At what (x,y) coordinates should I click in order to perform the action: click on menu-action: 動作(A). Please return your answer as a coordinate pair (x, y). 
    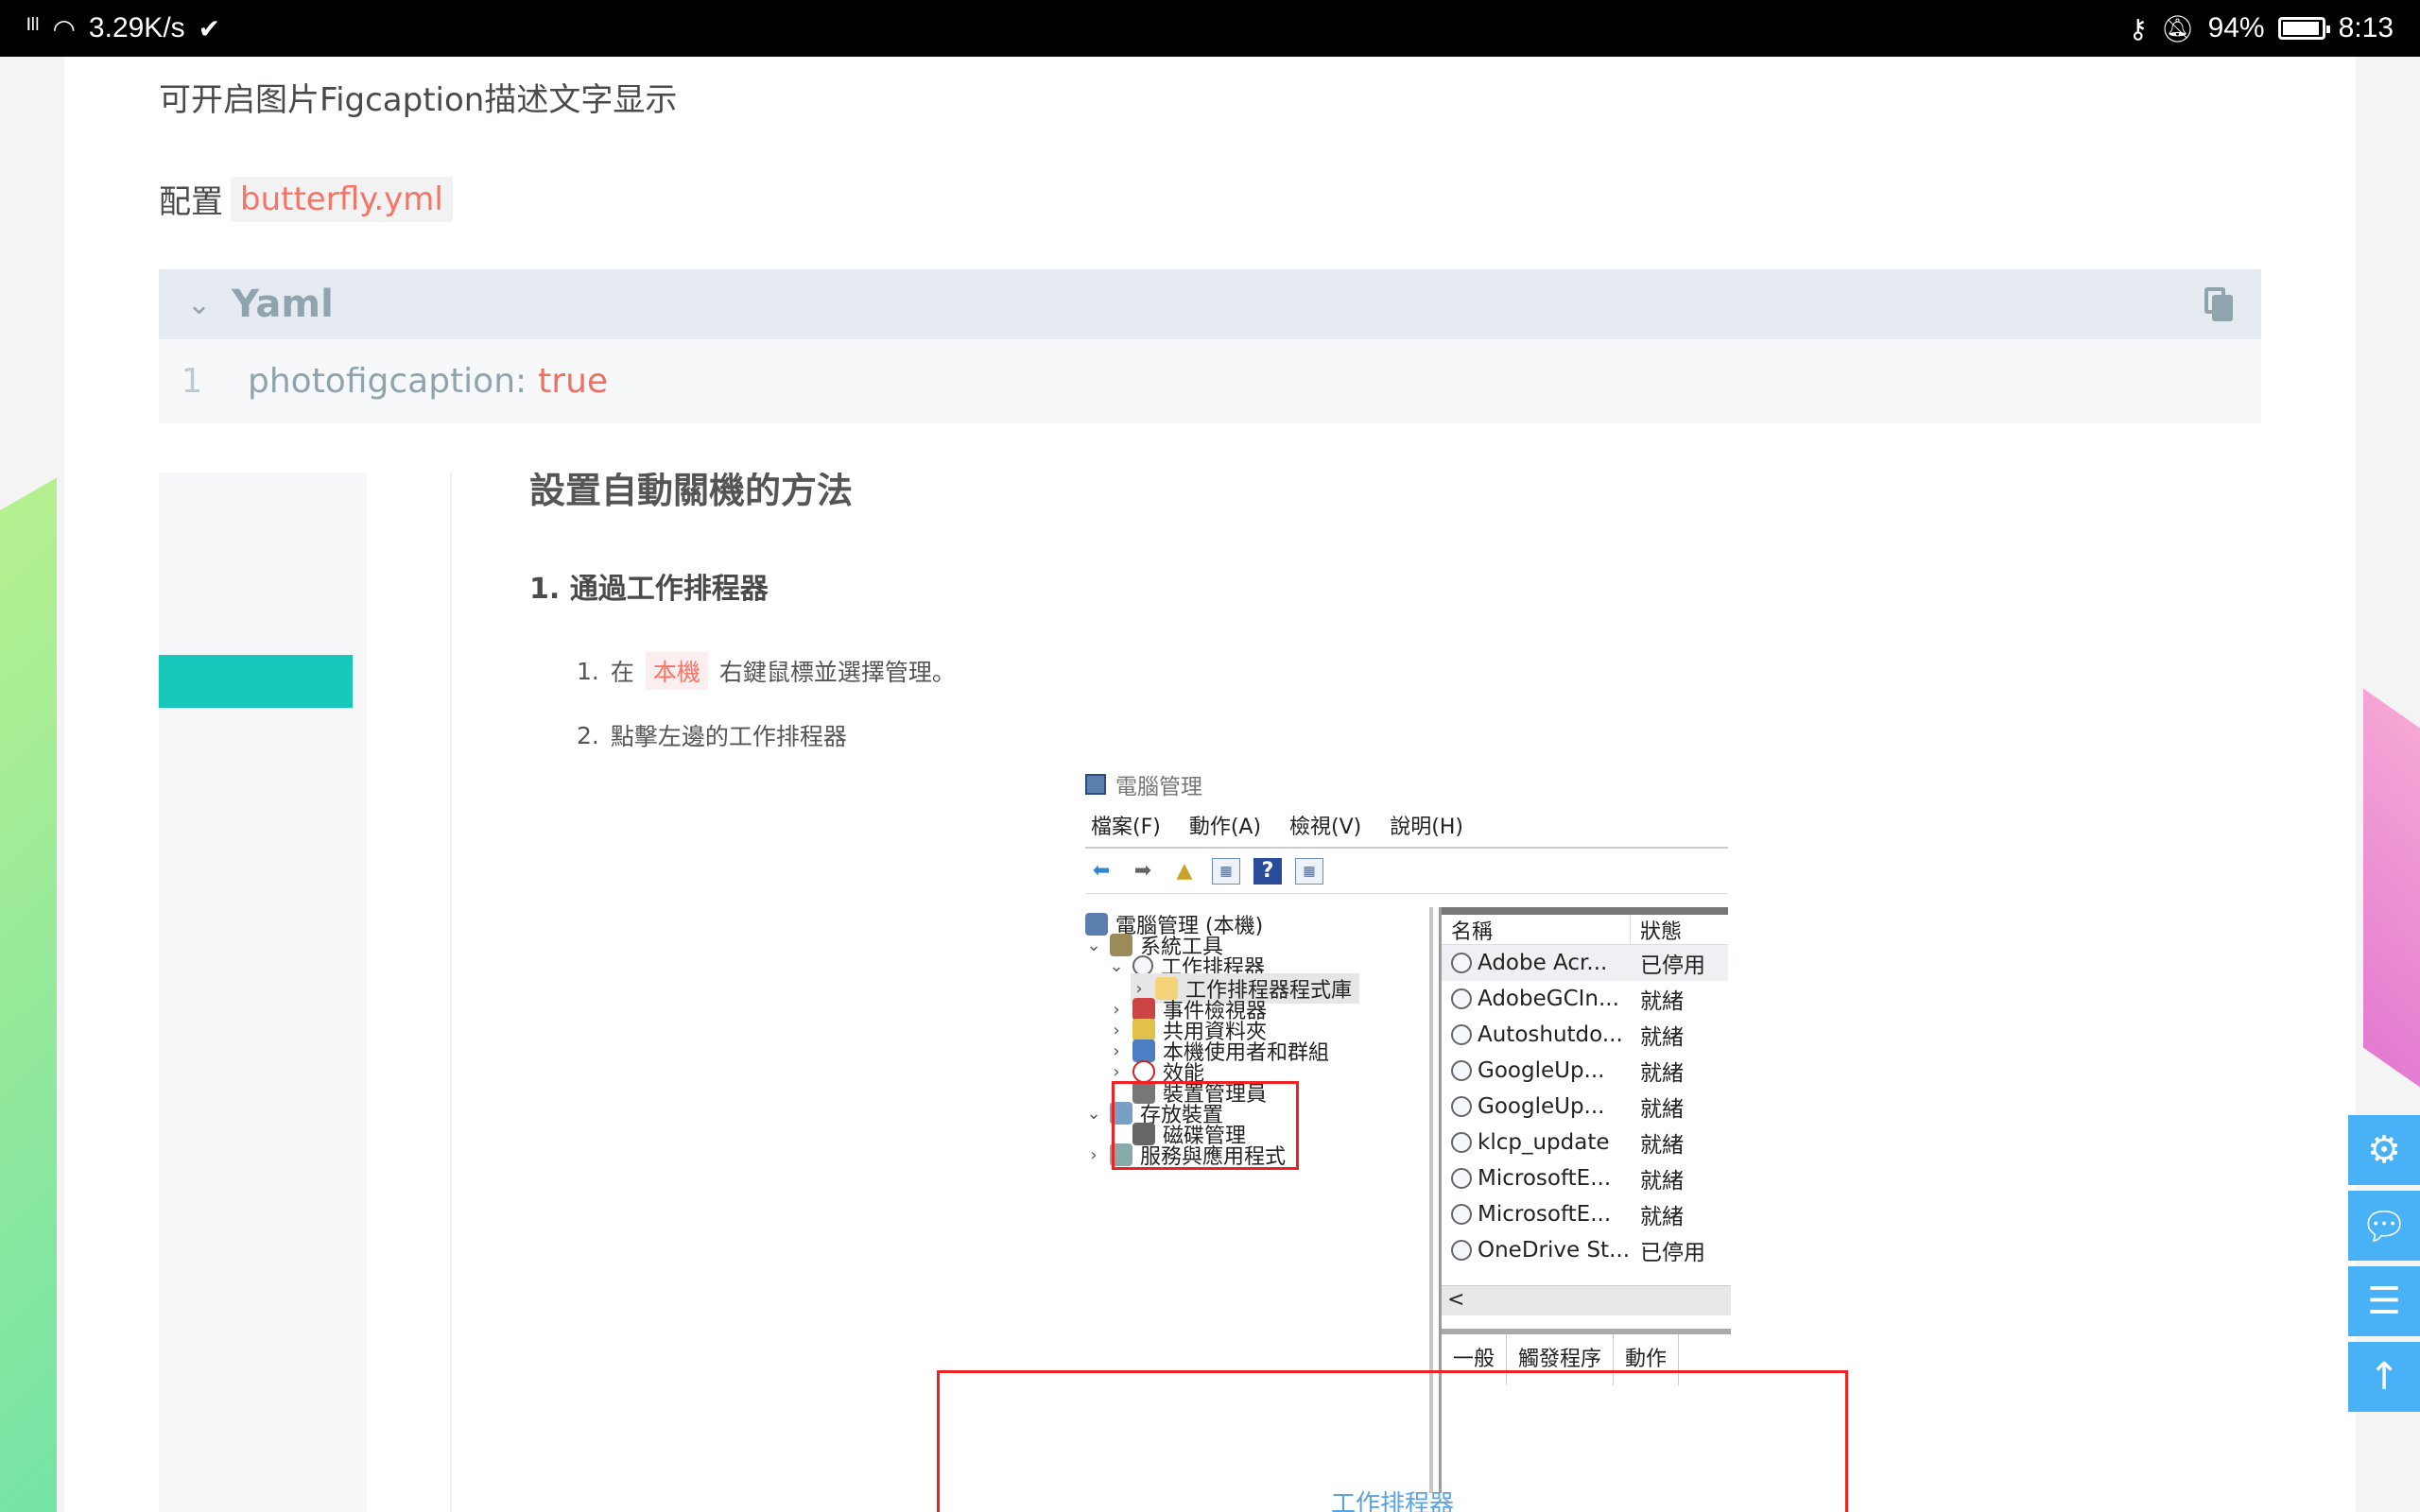
    Looking at the image, I should click on (1225, 825).